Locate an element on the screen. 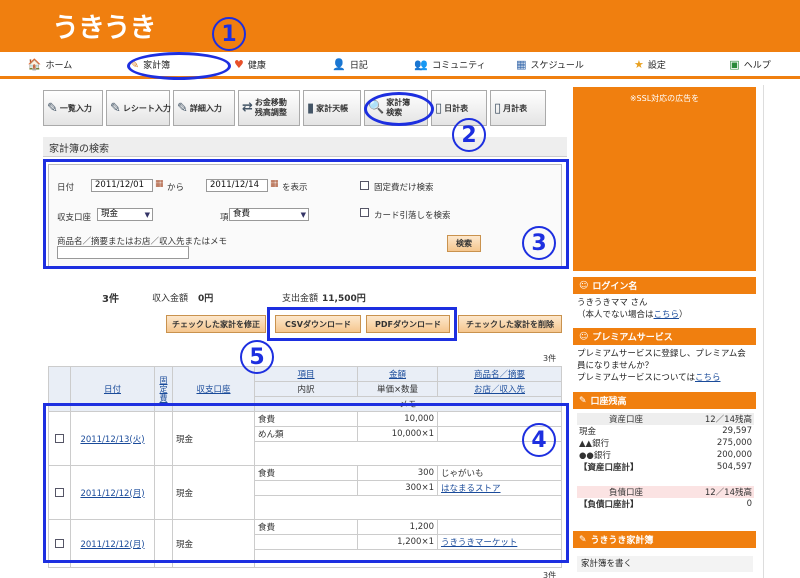  date-sort-link: 日付 is located at coordinates (112, 390).